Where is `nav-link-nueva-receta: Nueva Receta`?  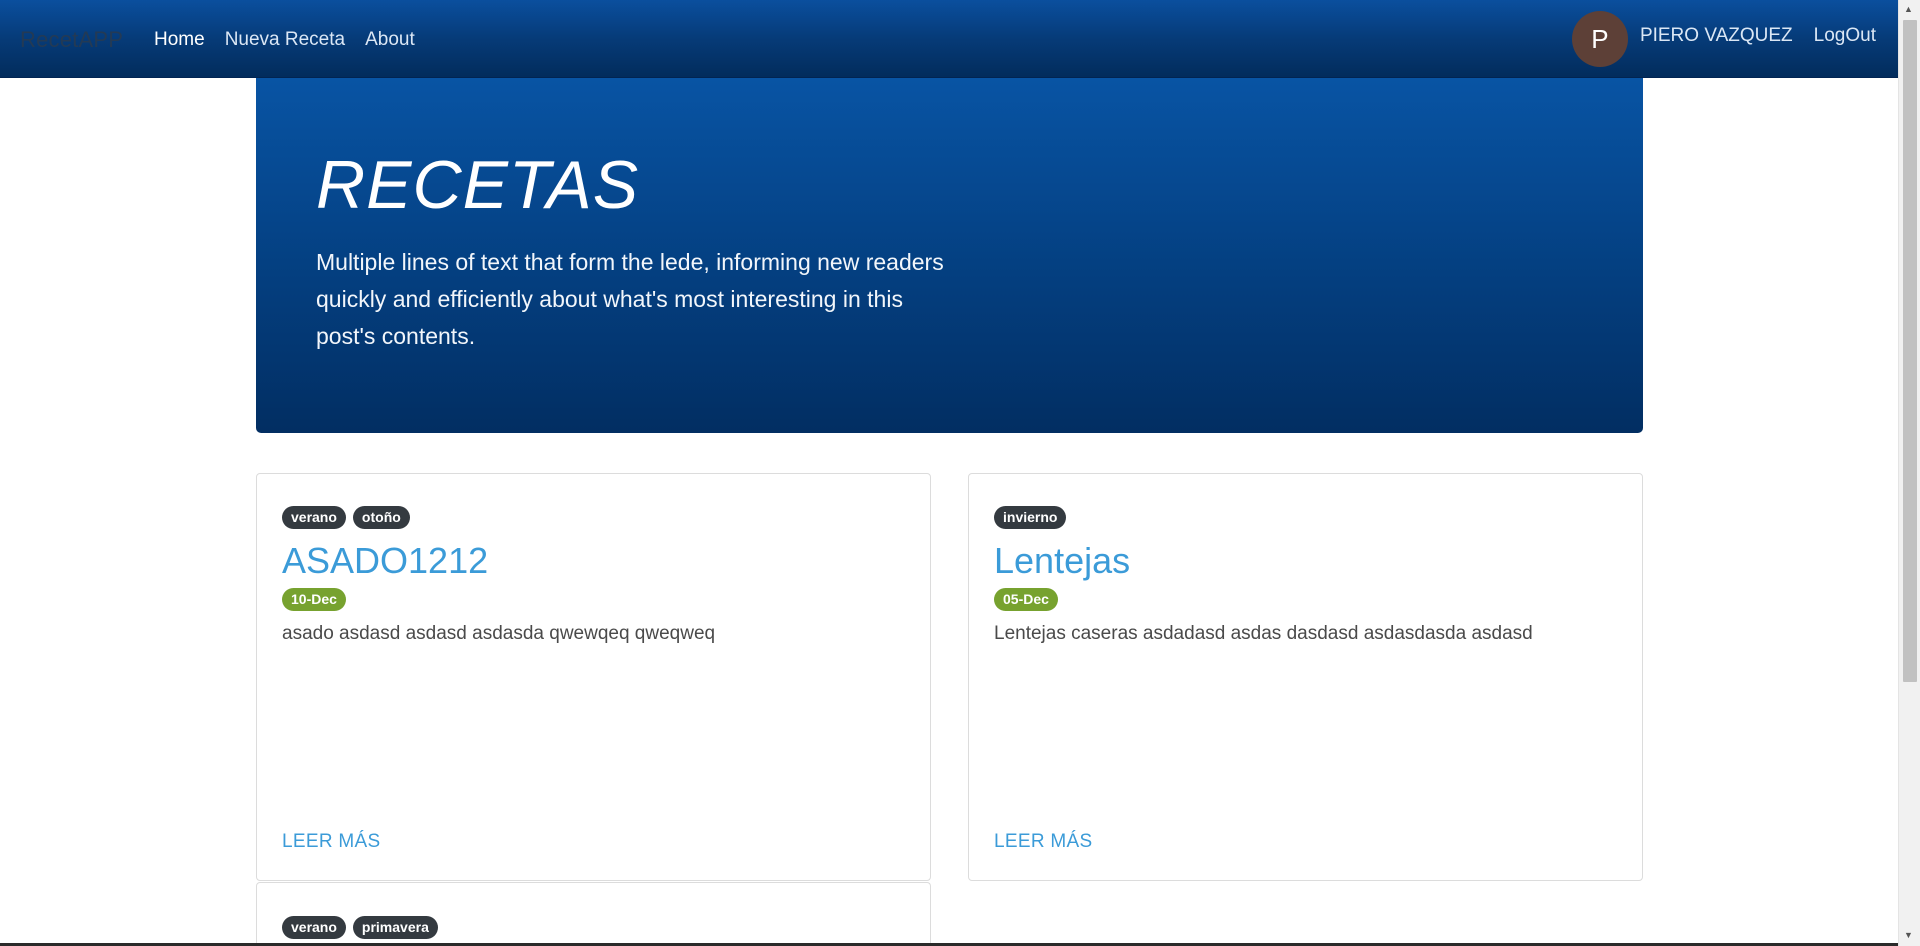 nav-link-nueva-receta: Nueva Receta is located at coordinates (285, 40).